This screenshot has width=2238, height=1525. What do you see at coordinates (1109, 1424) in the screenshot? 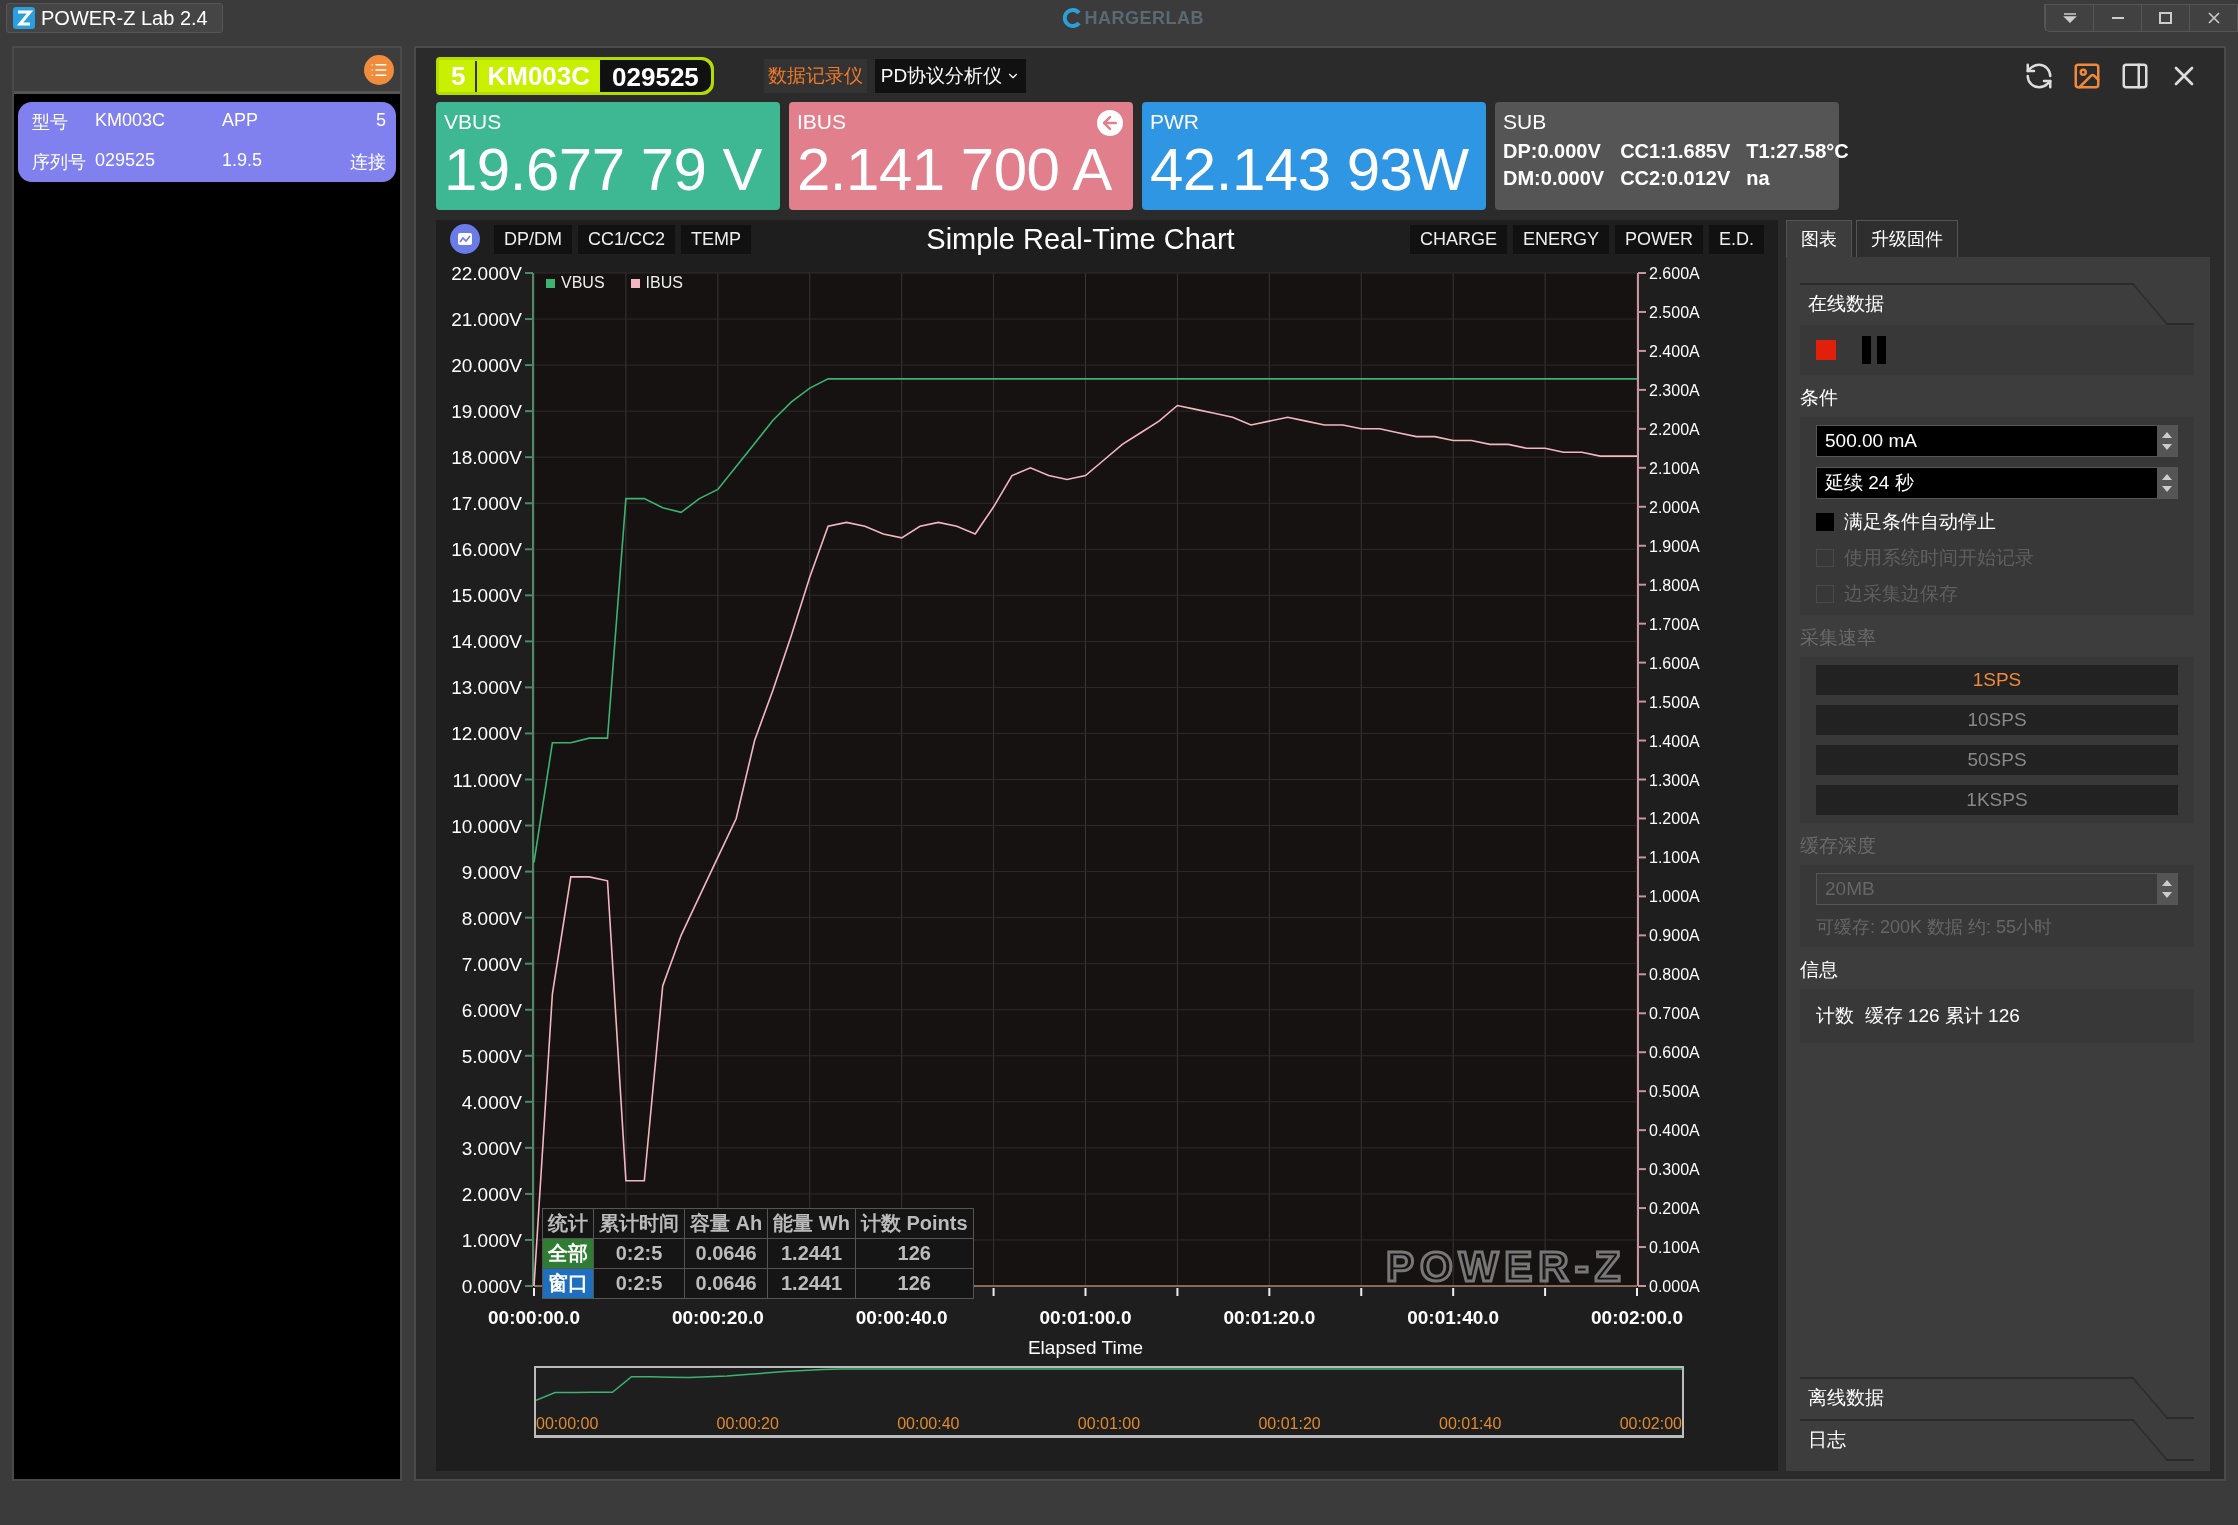
I see `overview-tick: 00:01:00` at bounding box center [1109, 1424].